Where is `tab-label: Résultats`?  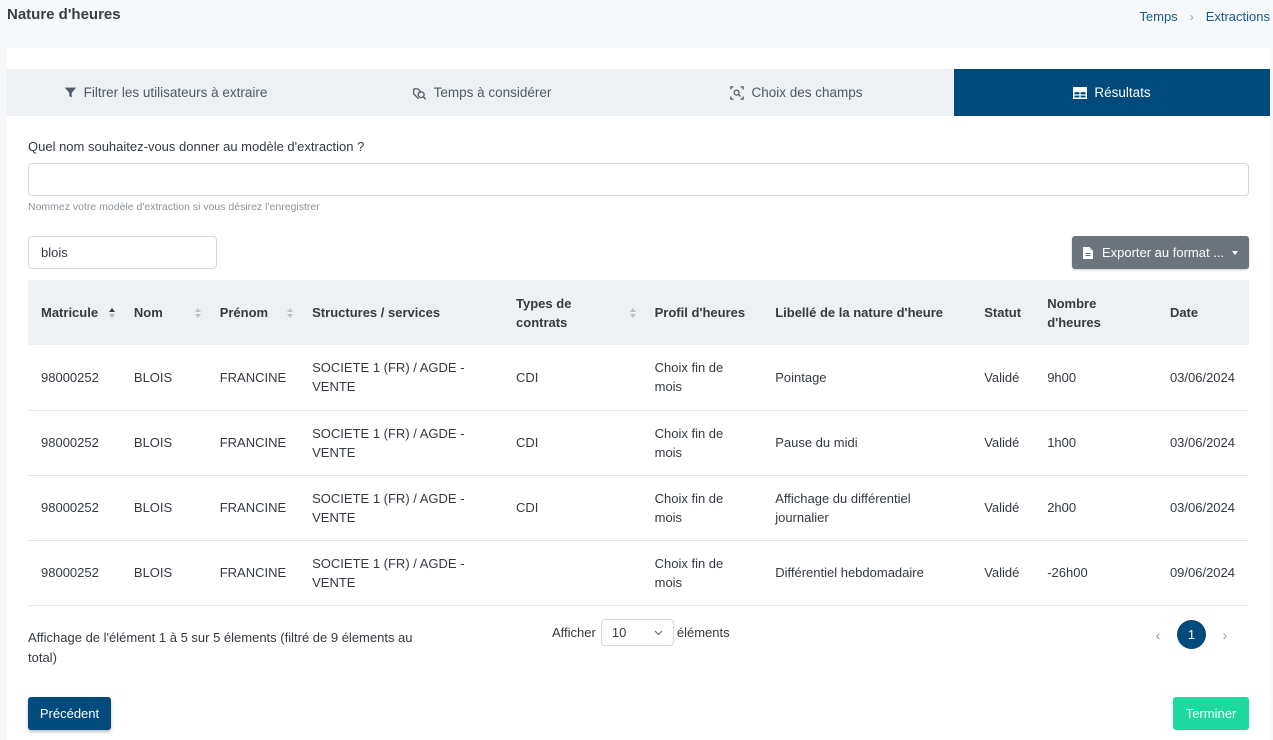
tab-label: Résultats is located at coordinates (1122, 92).